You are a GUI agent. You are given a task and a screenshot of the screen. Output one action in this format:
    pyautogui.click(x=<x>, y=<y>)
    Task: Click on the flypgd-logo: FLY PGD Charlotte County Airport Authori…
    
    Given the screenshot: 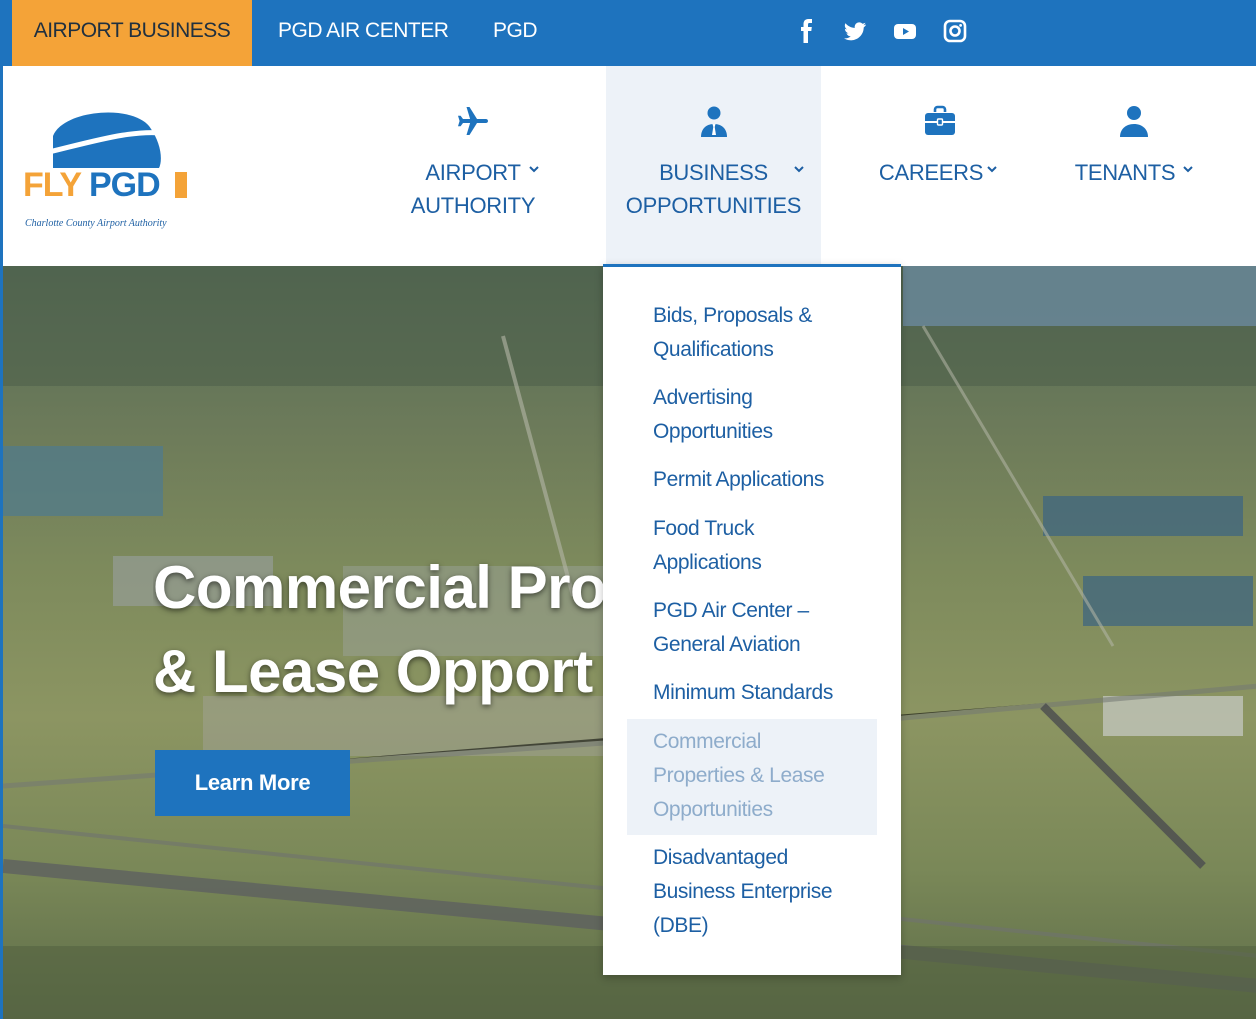 What is the action you would take?
    pyautogui.click(x=111, y=169)
    